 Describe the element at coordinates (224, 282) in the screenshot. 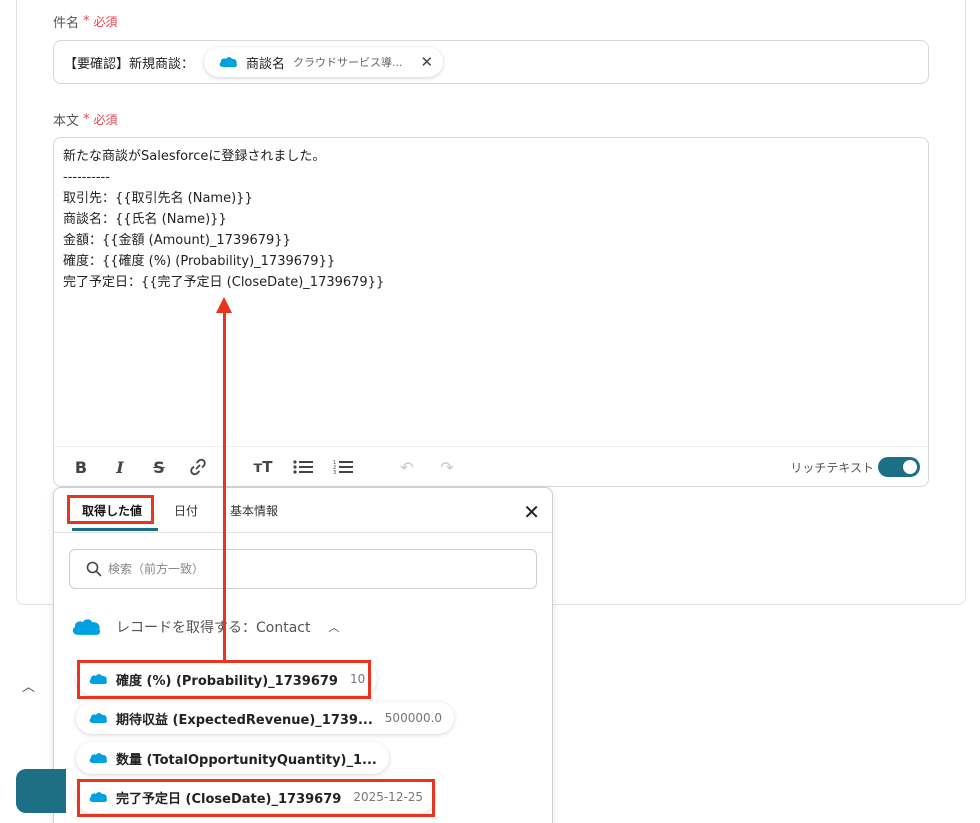

I see `body-line: 完了予定日：{{完了予定日 (CloseDate)_1739679}}` at that location.